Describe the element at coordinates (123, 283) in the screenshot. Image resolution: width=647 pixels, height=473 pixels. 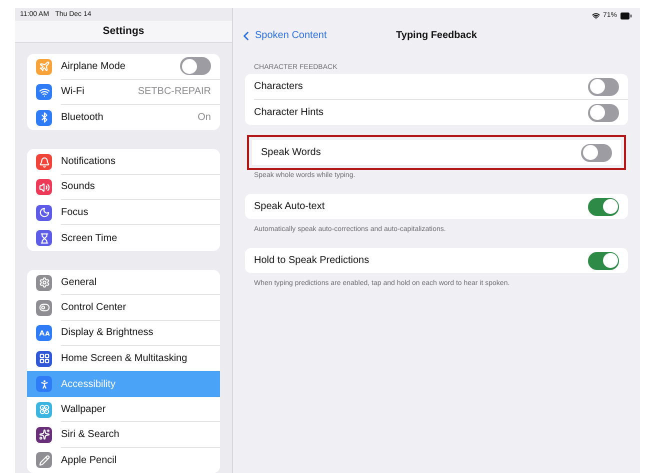
I see `sidebar-item: General` at that location.